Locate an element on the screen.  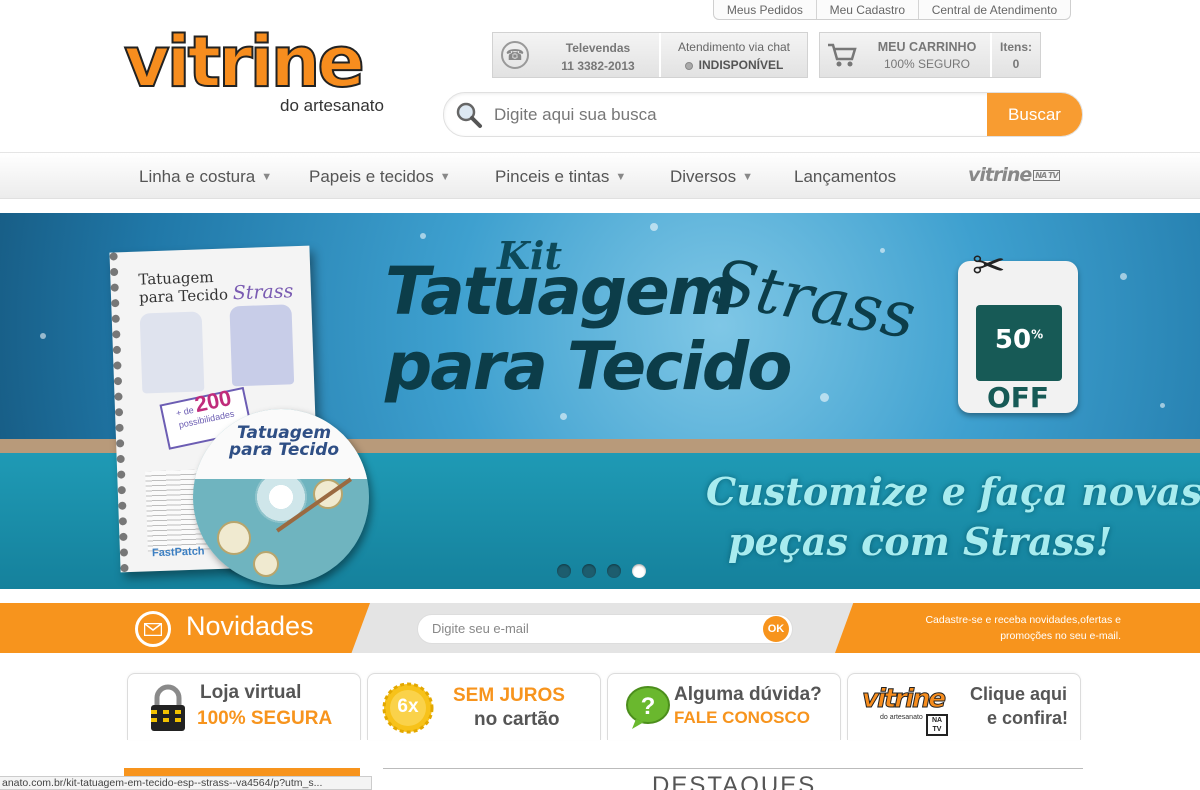
cart-items-label: Itens: is located at coordinates (1015, 47).